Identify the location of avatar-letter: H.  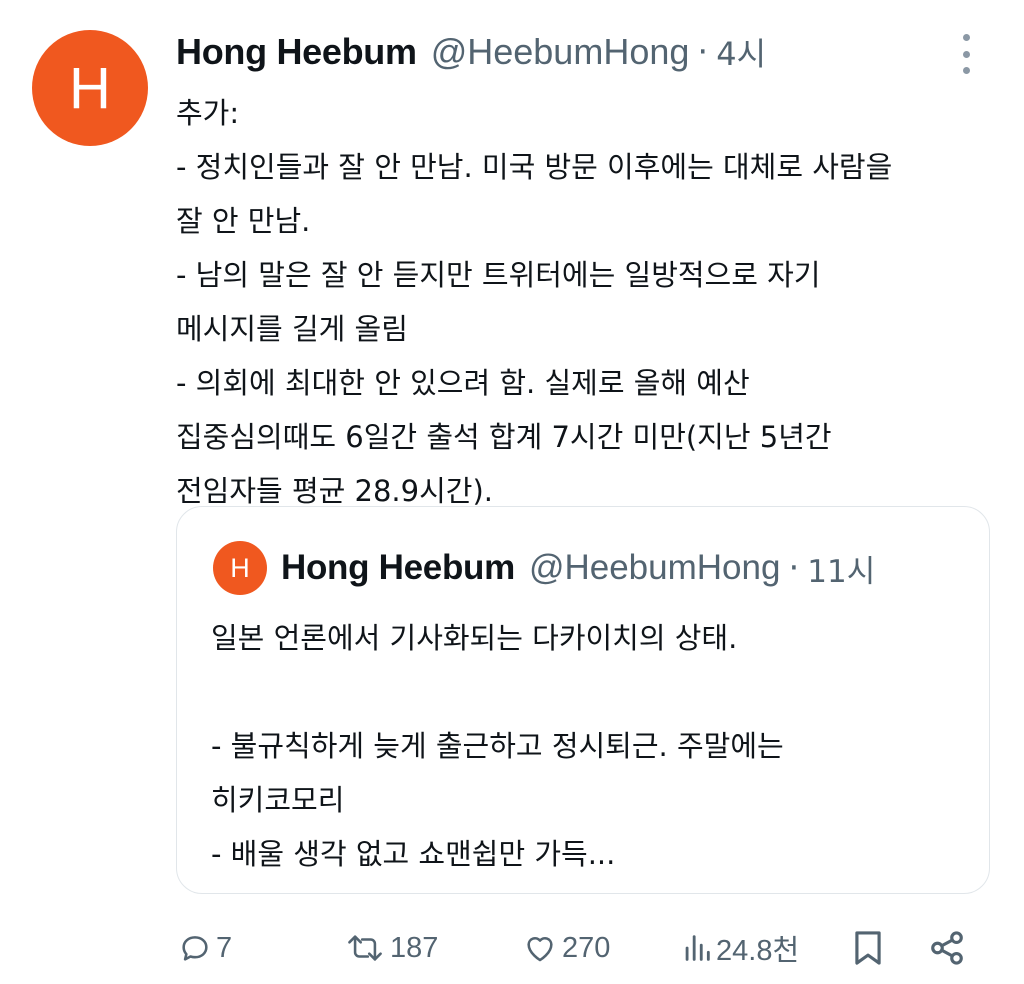
(90, 88).